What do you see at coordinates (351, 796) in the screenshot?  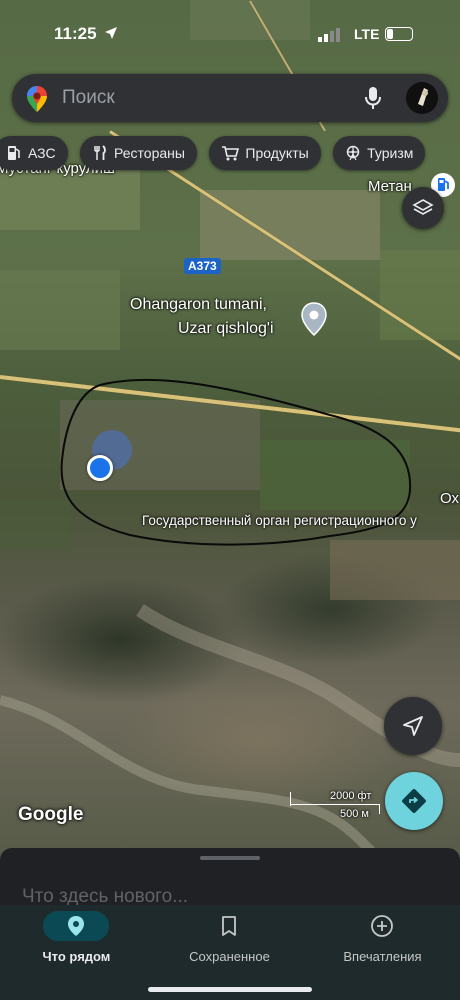 I see `scale-ft: 2000 фт` at bounding box center [351, 796].